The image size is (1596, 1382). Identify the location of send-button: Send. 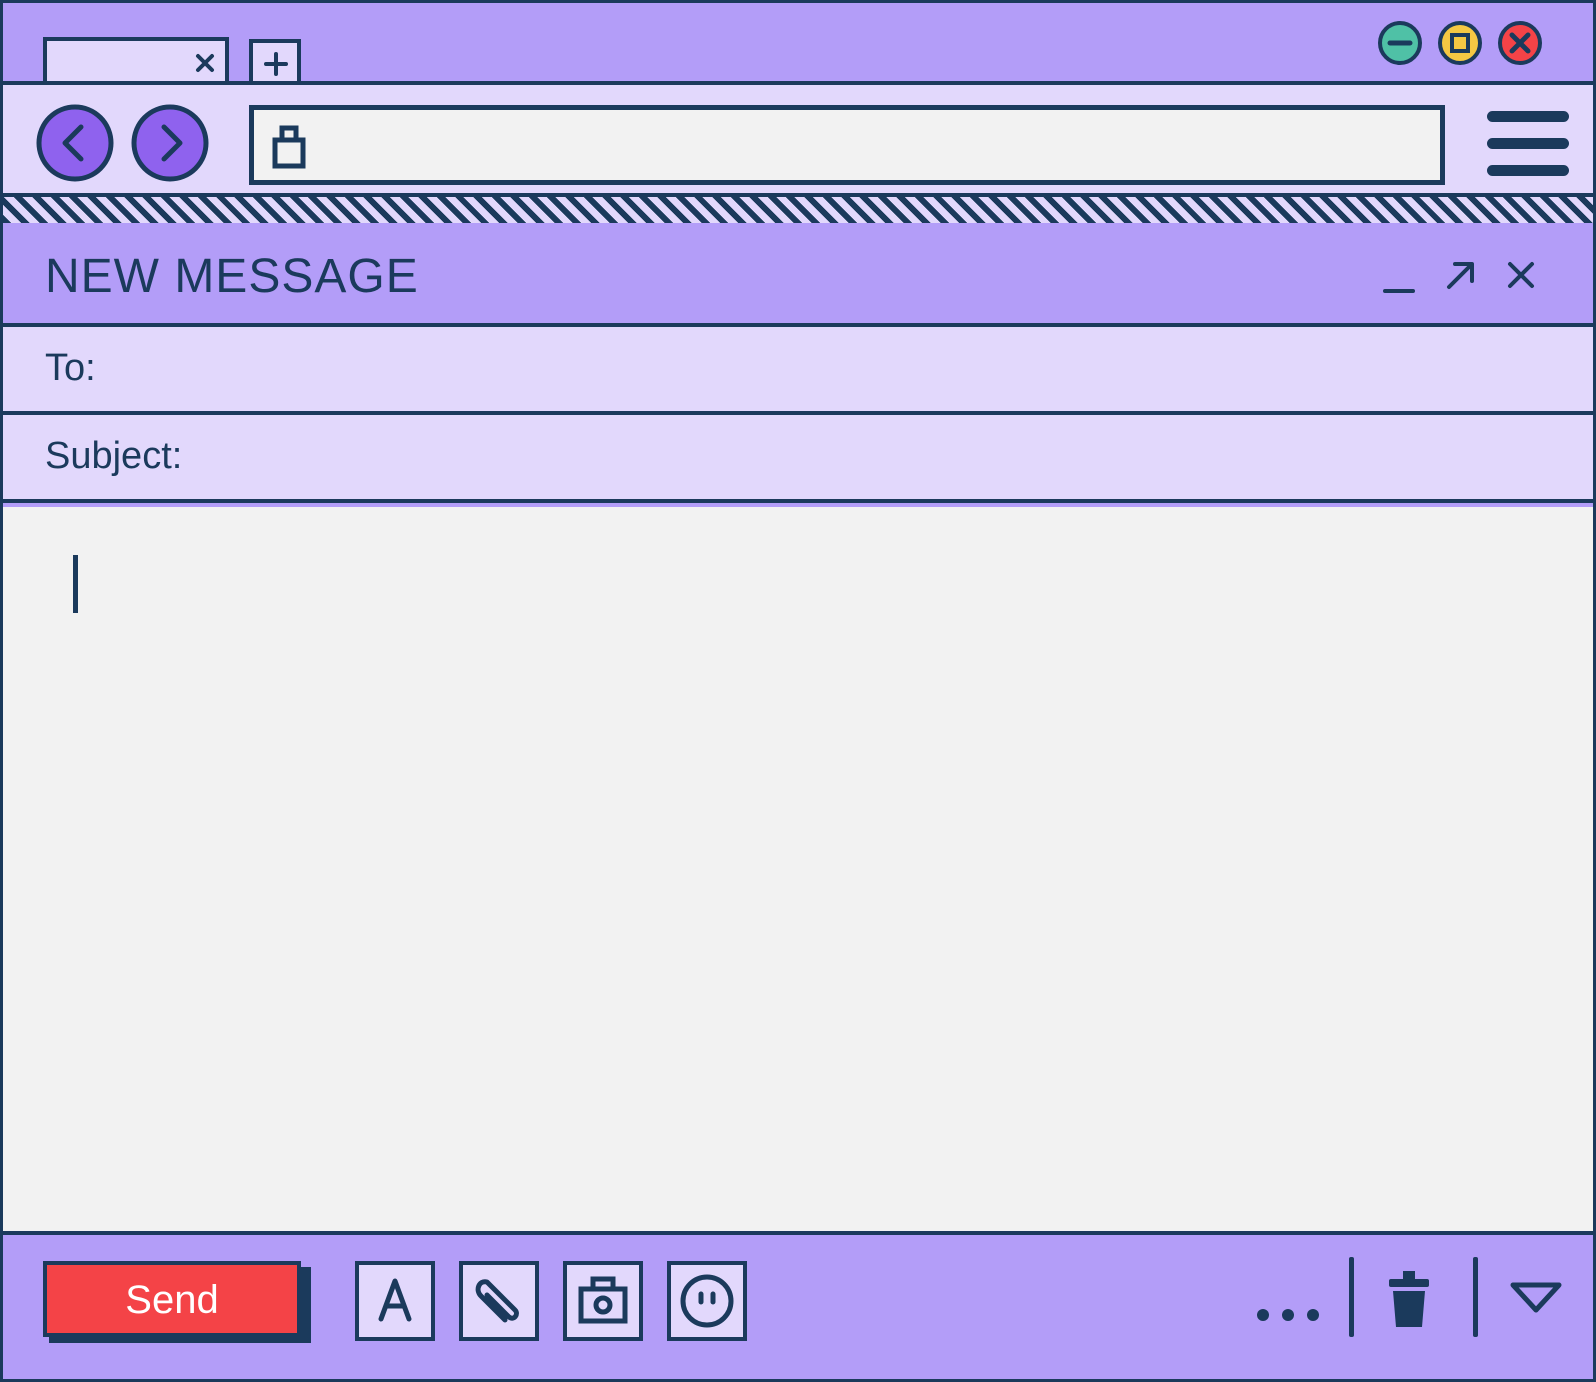
(172, 1299).